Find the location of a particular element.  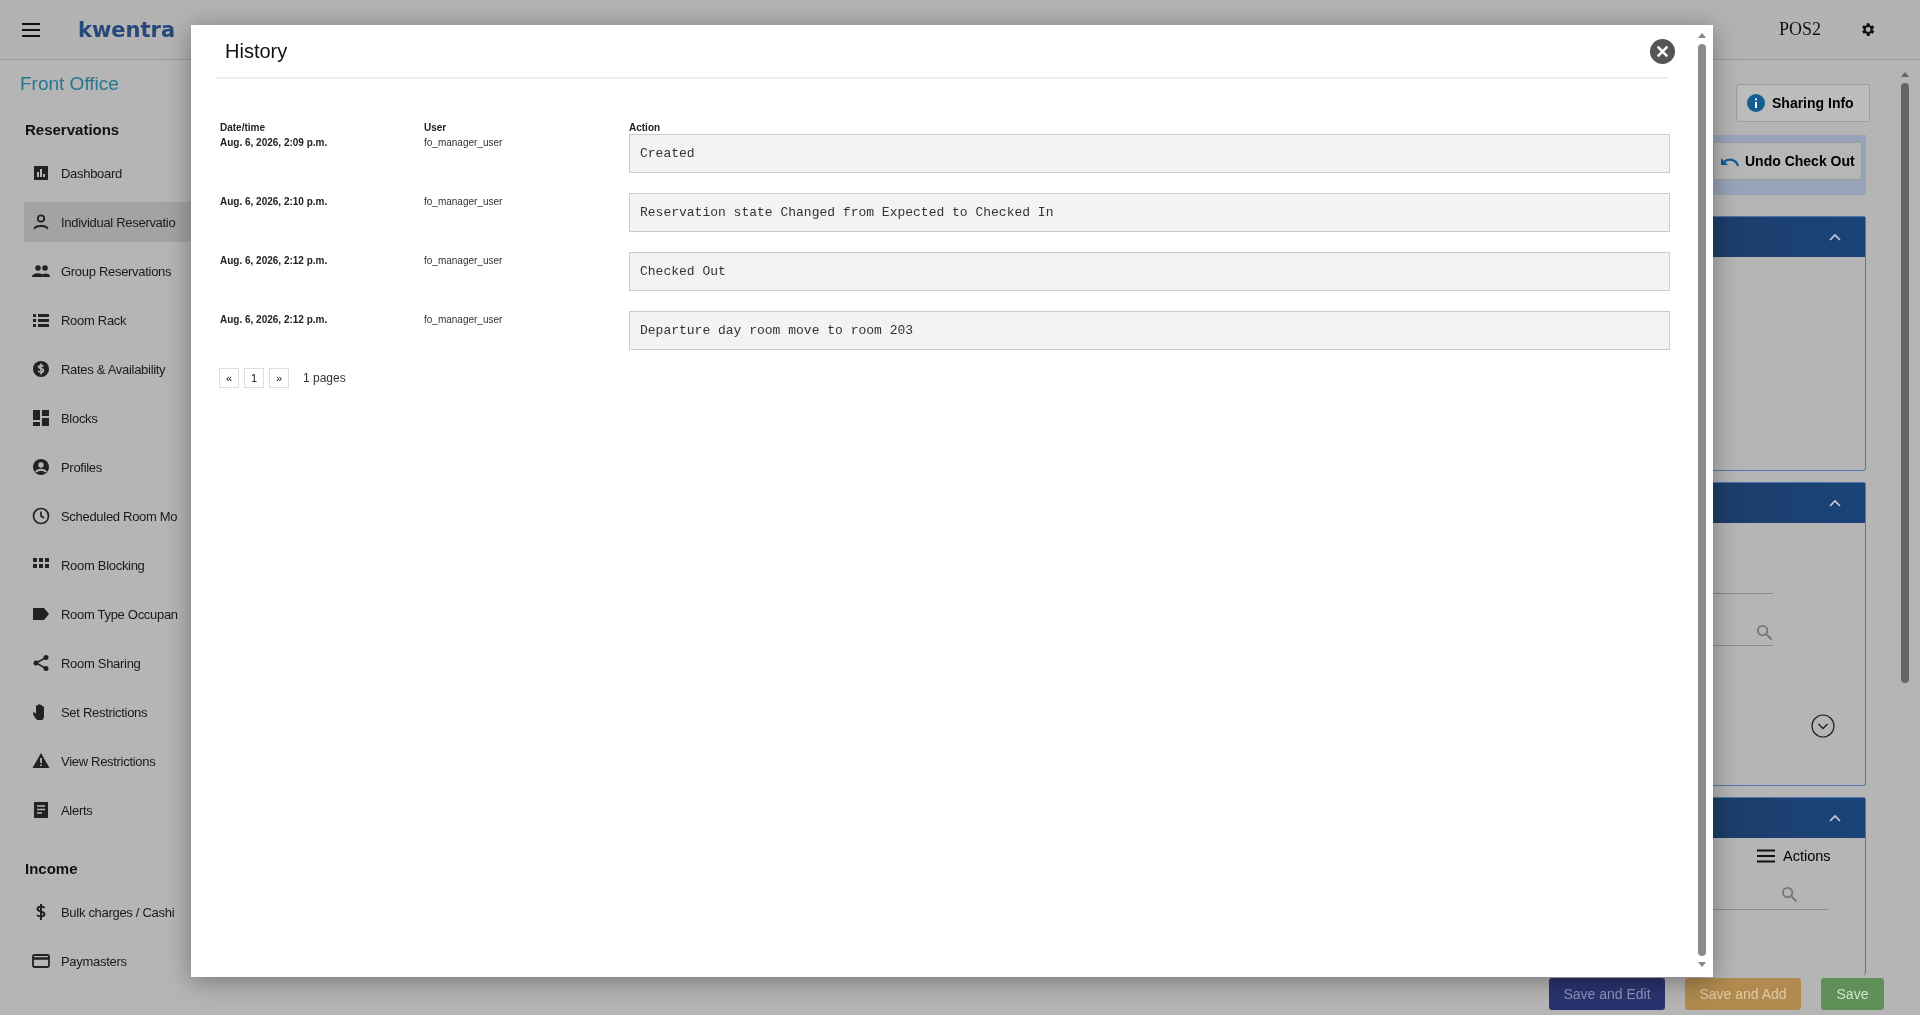

sidebar-item: Alerts is located at coordinates (107, 810).